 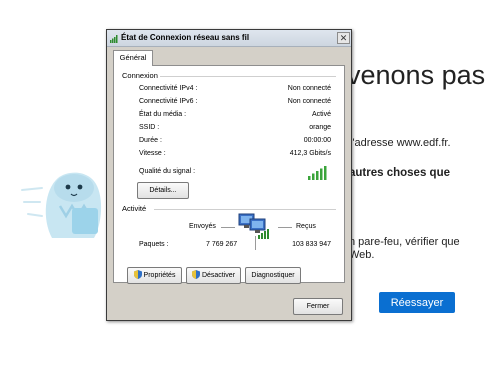 I want to click on diagnose-button: Diagnostiquer, so click(x=273, y=275).